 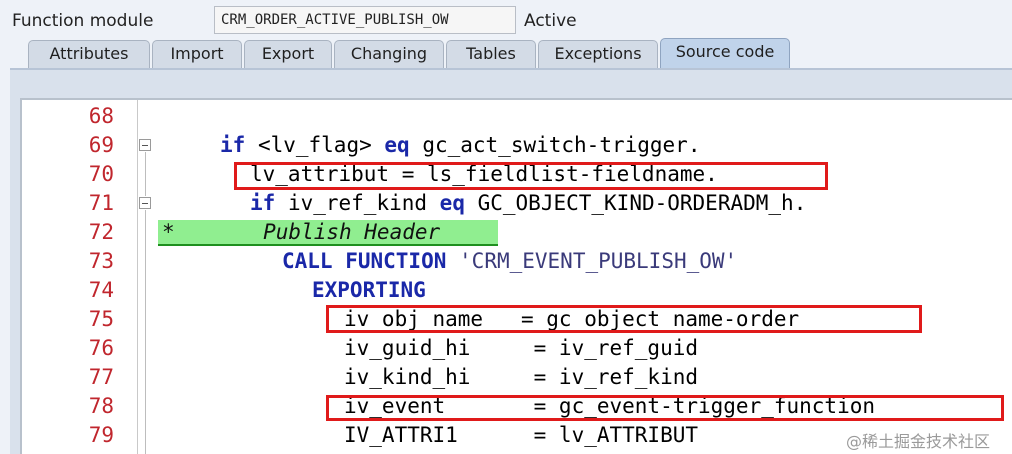 What do you see at coordinates (521, 435) in the screenshot?
I see `code-text: IV_ATTRI1 = lv_ATTRIBUT` at bounding box center [521, 435].